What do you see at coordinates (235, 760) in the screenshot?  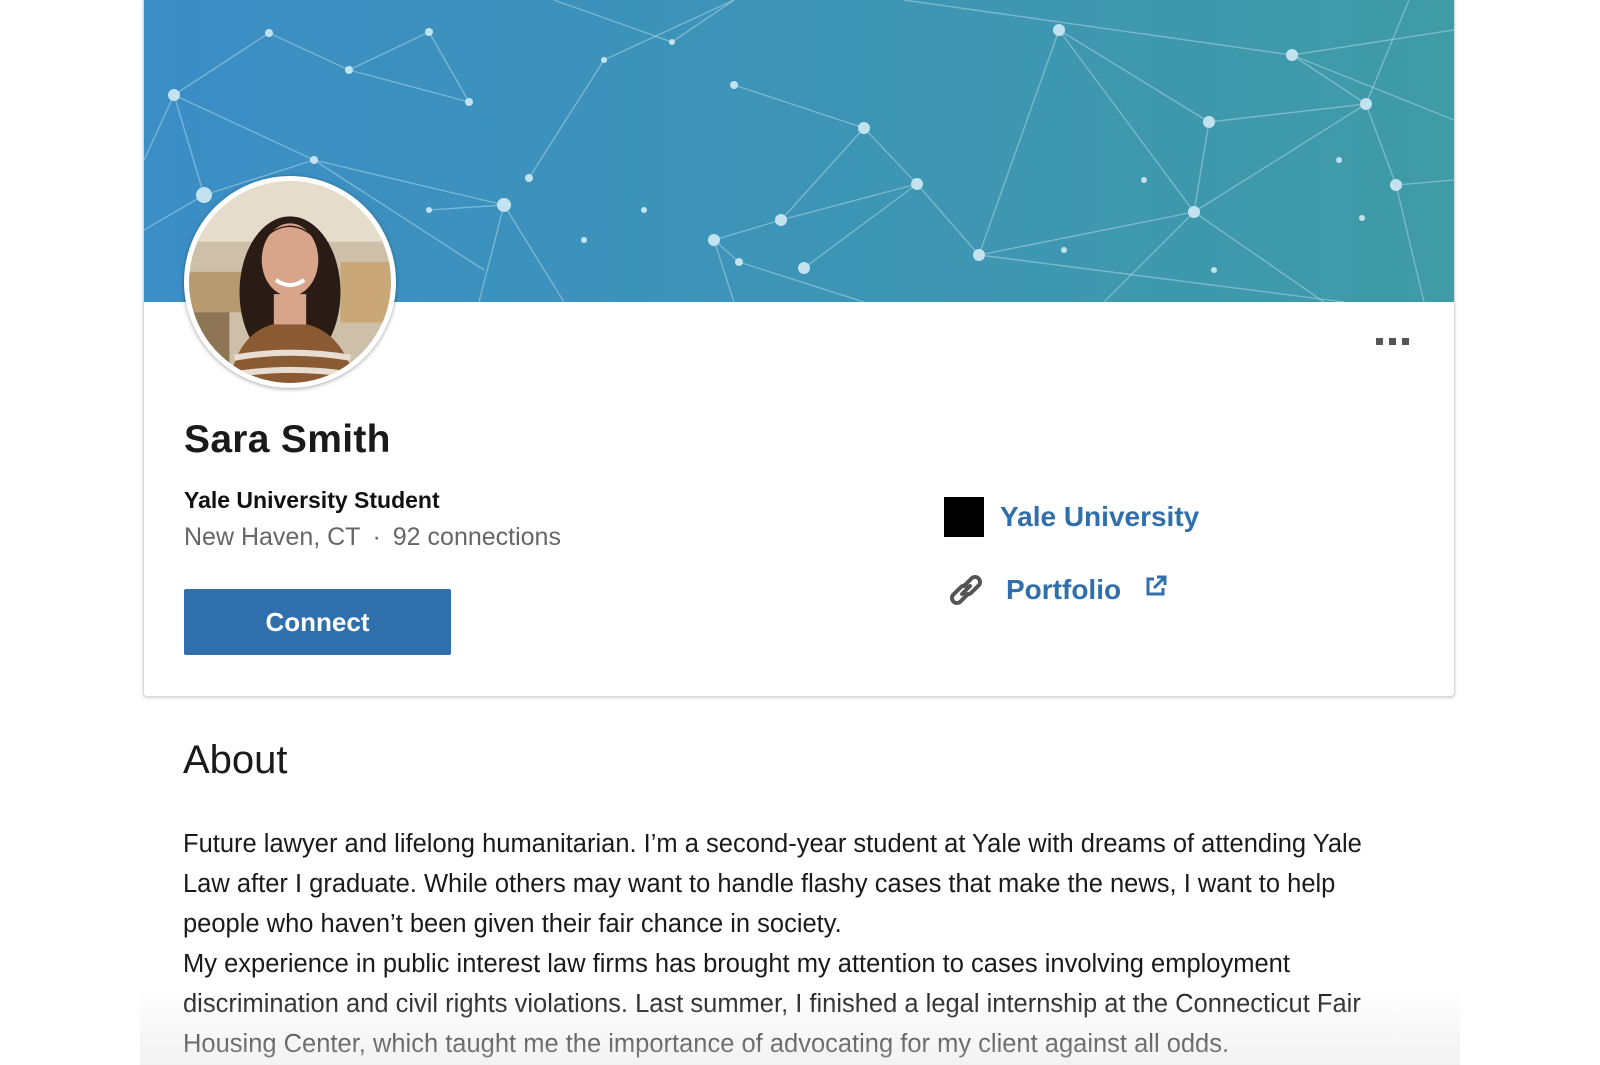 I see `about-heading: About` at bounding box center [235, 760].